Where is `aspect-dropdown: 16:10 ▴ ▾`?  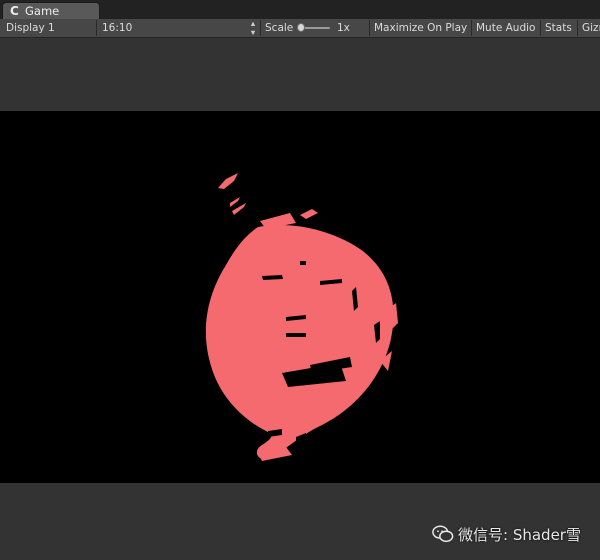
aspect-dropdown: 16:10 ▴ ▾ is located at coordinates (180, 28).